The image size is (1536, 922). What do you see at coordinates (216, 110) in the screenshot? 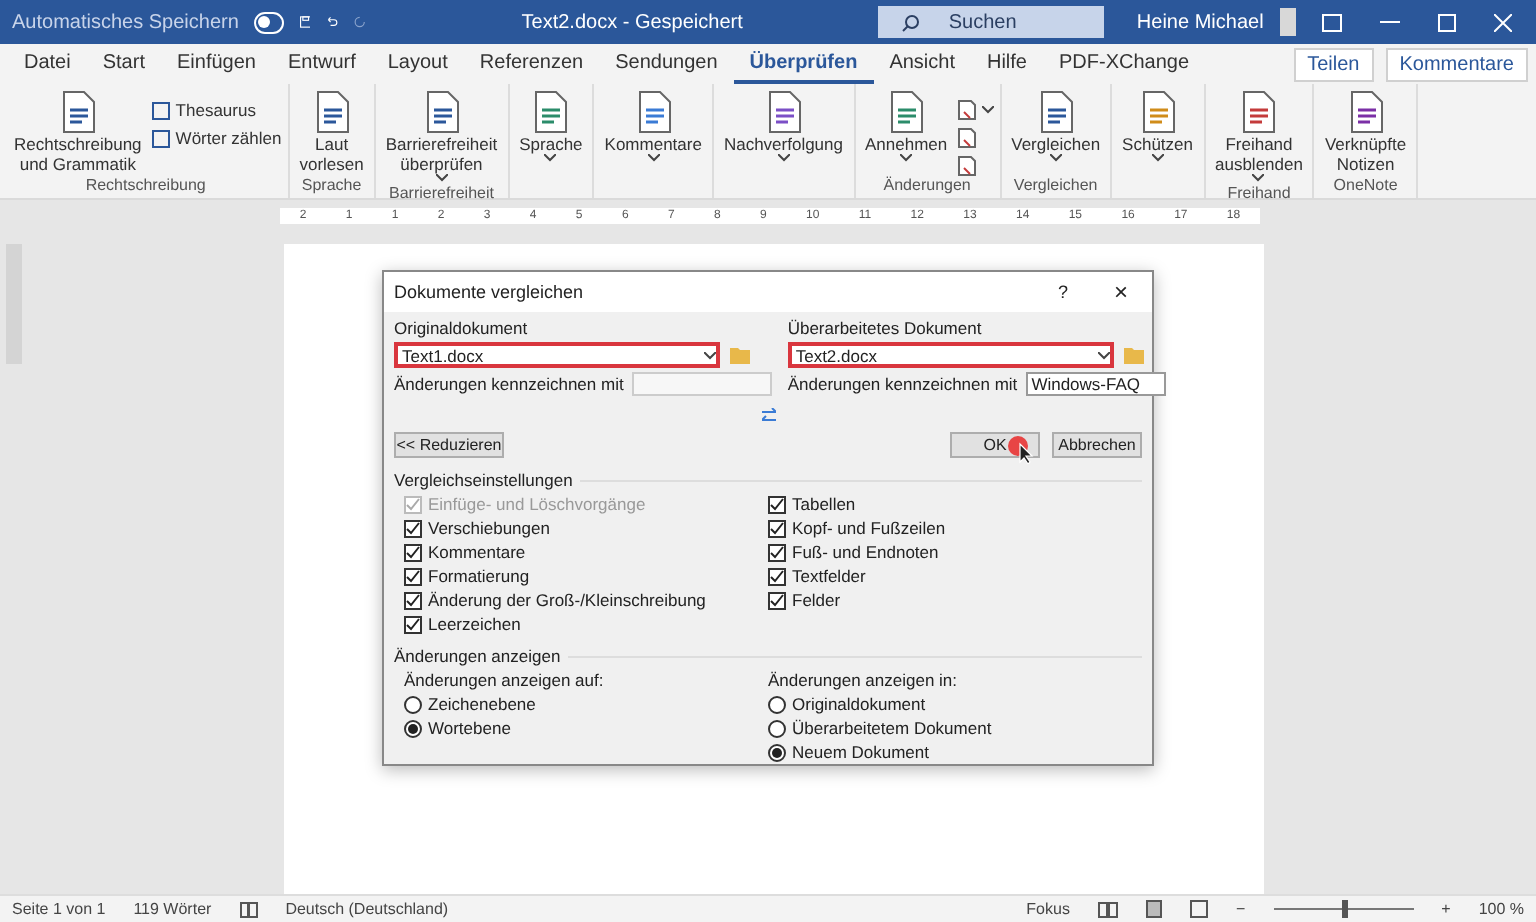
I see `ribbon-small-button: Thesaurus` at bounding box center [216, 110].